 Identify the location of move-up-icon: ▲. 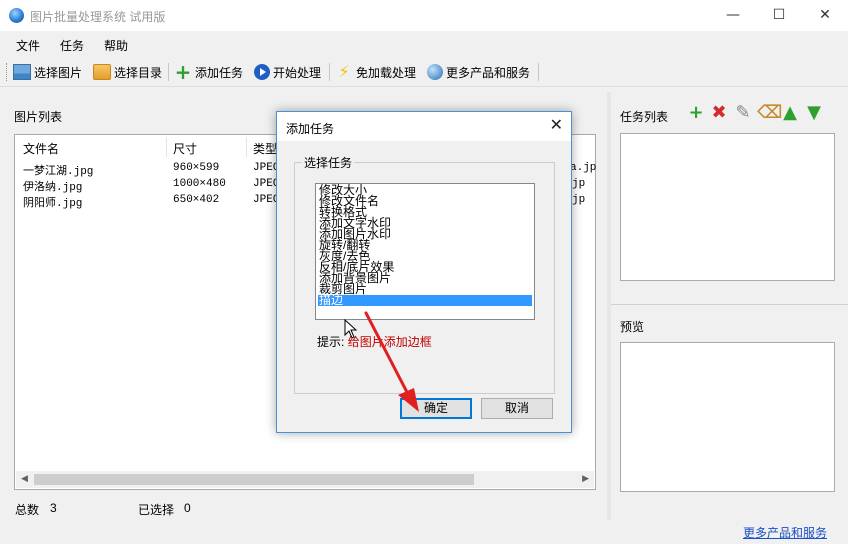
(790, 113).